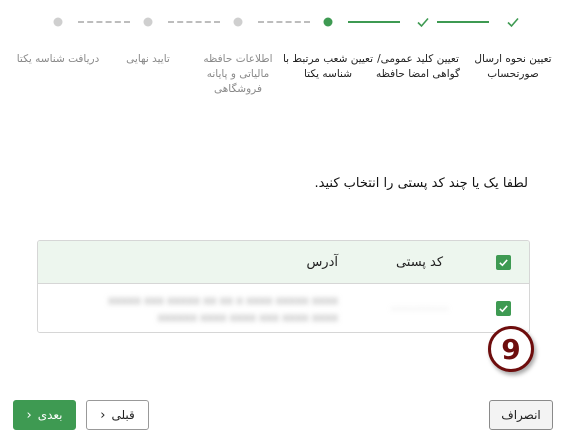 Image resolution: width=565 pixels, height=444 pixels. I want to click on select-all-cell, so click(503, 262).